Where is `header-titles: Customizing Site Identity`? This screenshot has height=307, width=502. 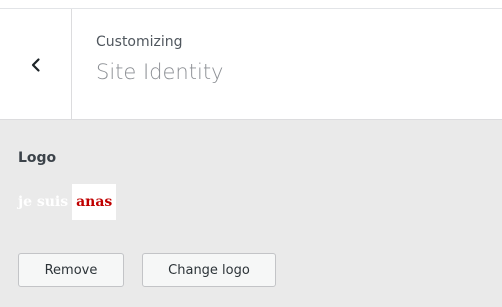
header-titles: Customizing Site Identity is located at coordinates (159, 59).